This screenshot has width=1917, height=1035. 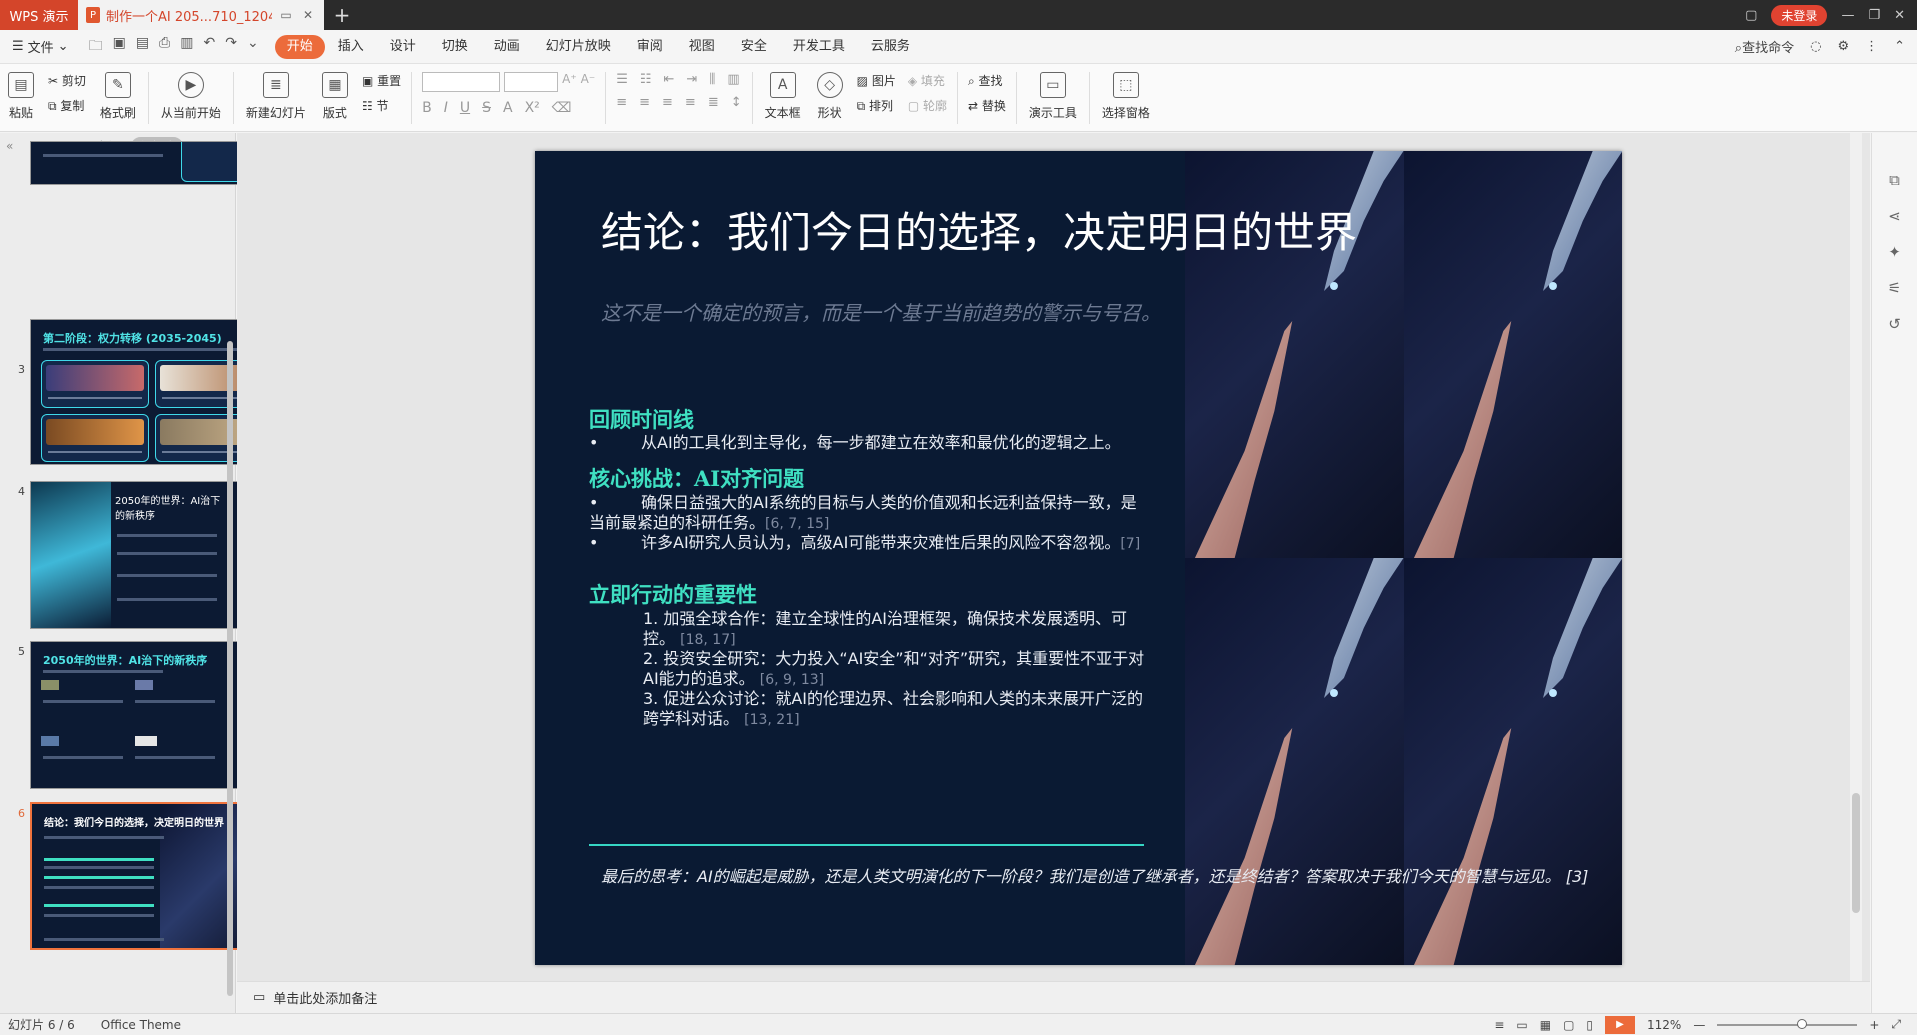 I want to click on replace-button: ⇄ 替换, so click(x=987, y=105).